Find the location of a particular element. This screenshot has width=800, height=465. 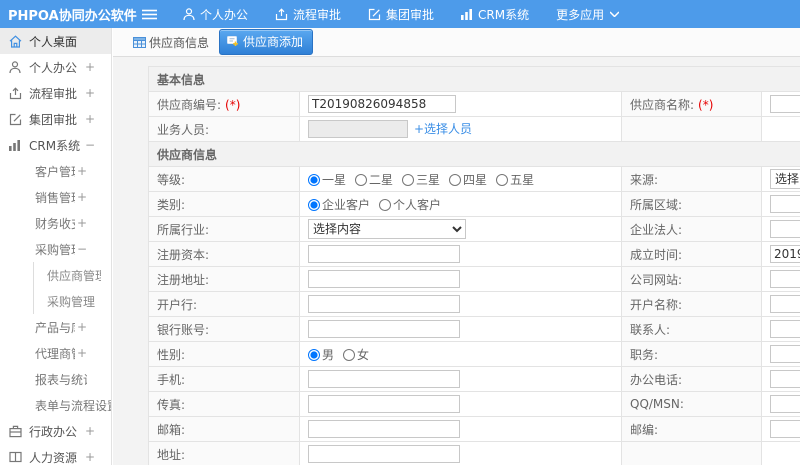

field-label: 银行账号: is located at coordinates (183, 329).